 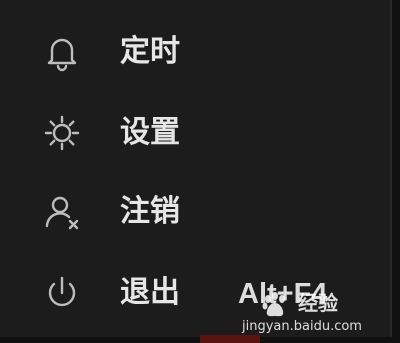 I want to click on menu-item-label: 设置, so click(x=150, y=132).